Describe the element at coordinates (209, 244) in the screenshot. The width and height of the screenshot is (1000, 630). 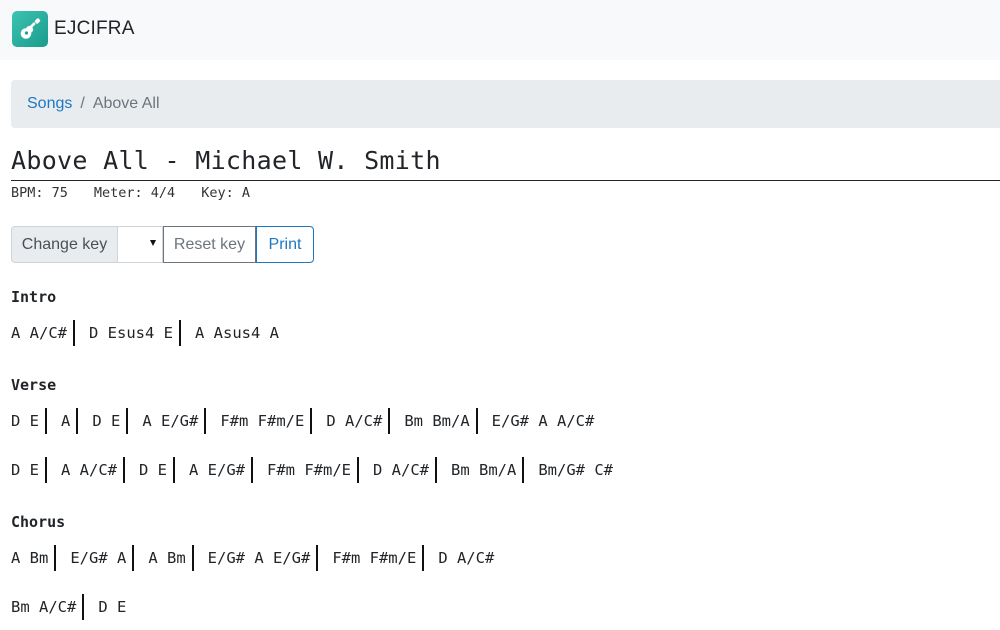
I see `reset-key-button: Reset key` at that location.